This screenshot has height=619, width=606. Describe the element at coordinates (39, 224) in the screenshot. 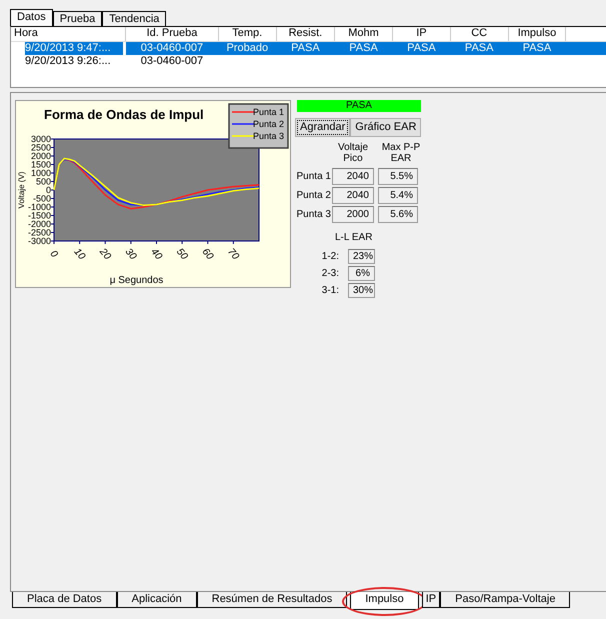

I see `tick-label: -2000` at that location.